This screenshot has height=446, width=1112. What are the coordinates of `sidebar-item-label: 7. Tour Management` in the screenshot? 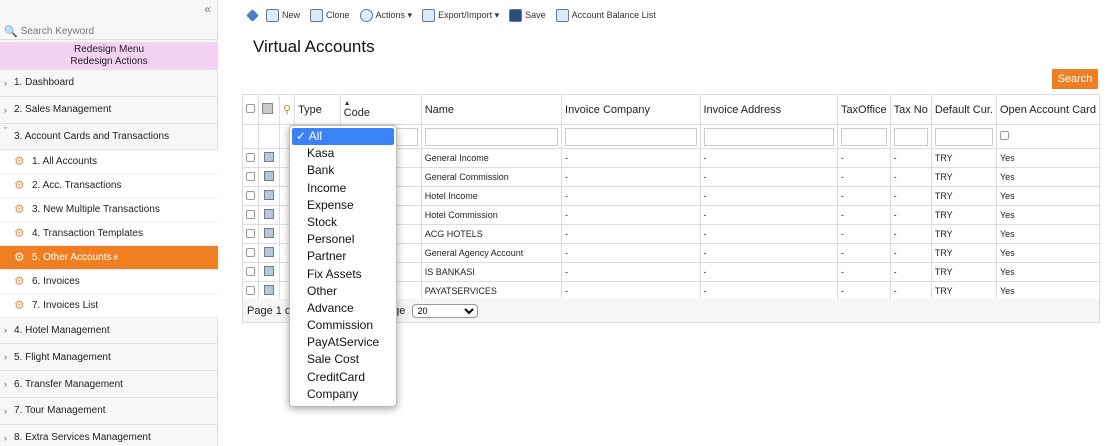 It's located at (60, 411).